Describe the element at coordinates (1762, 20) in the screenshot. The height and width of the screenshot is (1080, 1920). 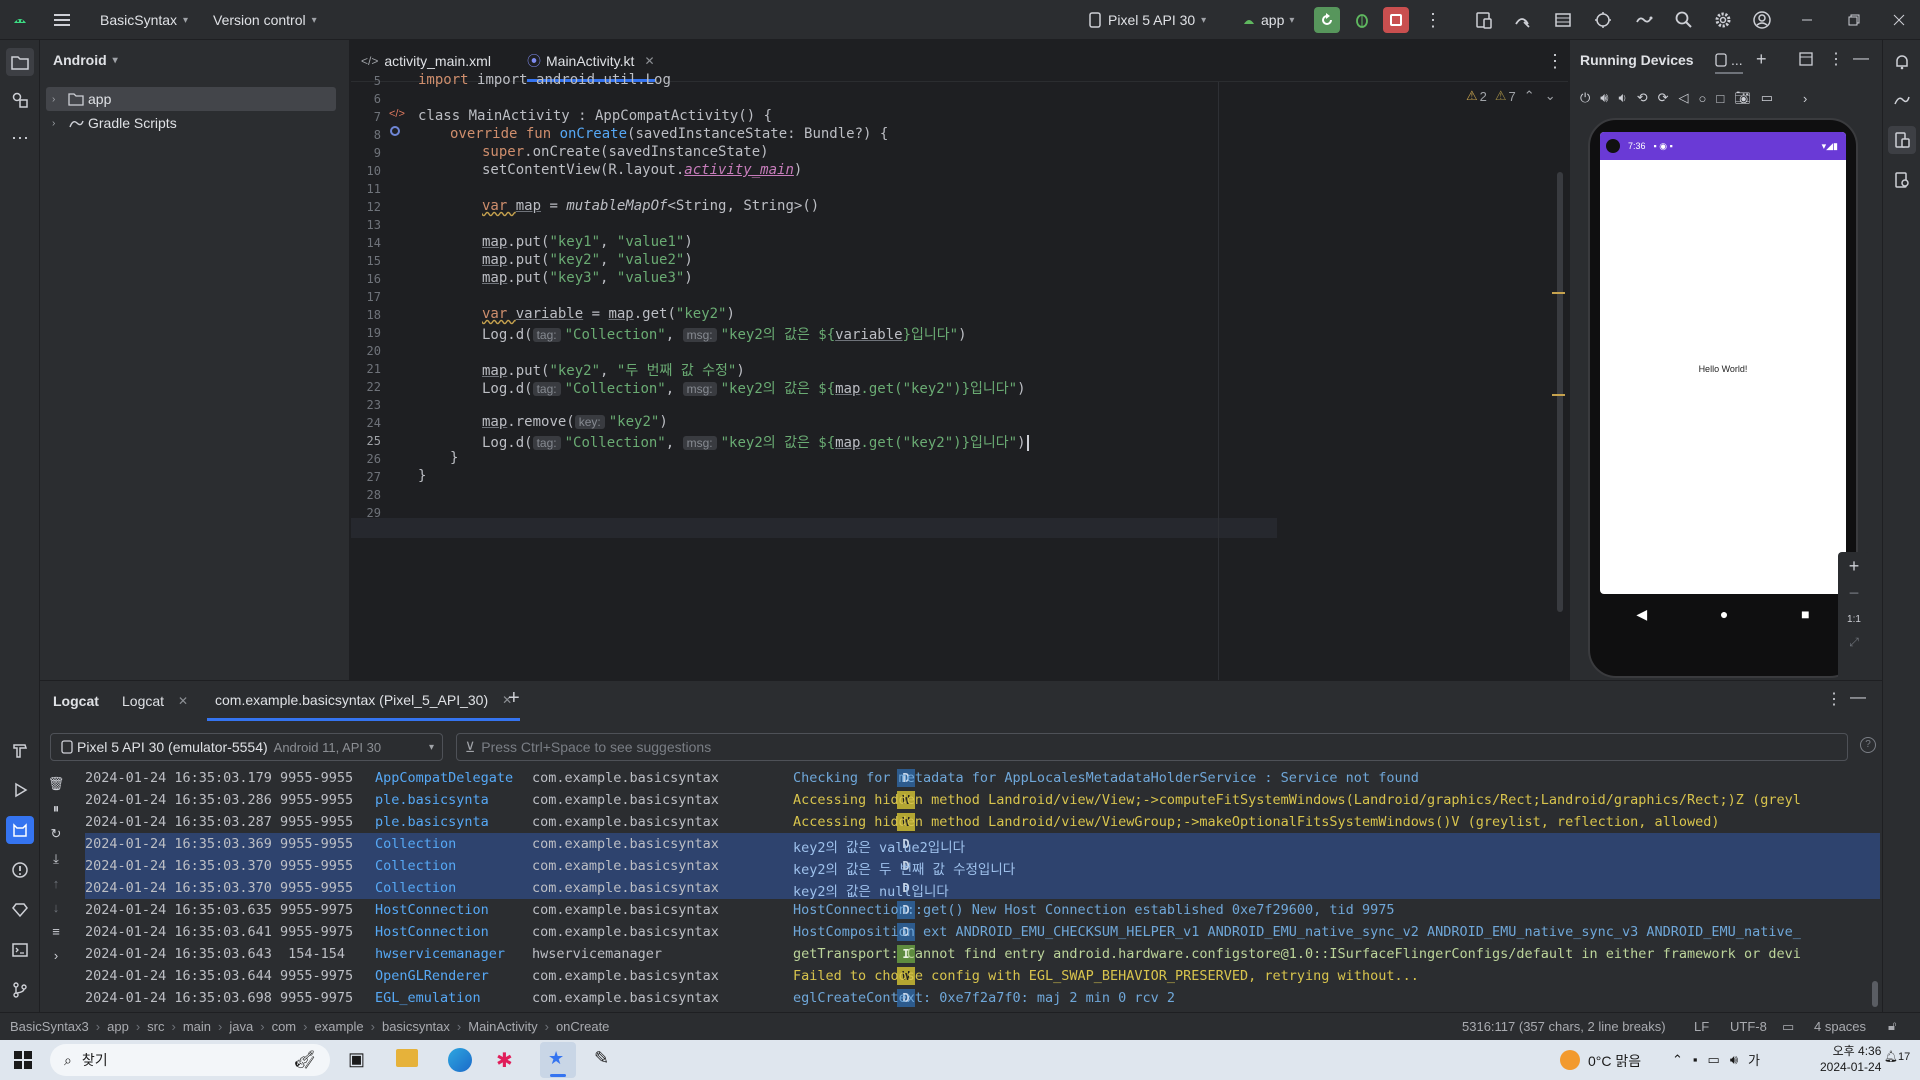
I see `account-icon` at that location.